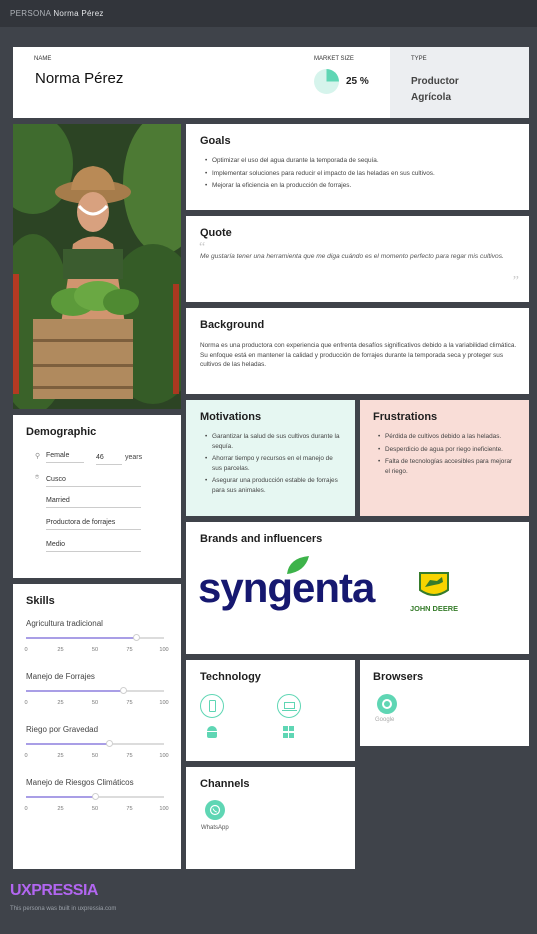  Describe the element at coordinates (261, 539) in the screenshot. I see `brands-title: Brands and influencers` at that location.